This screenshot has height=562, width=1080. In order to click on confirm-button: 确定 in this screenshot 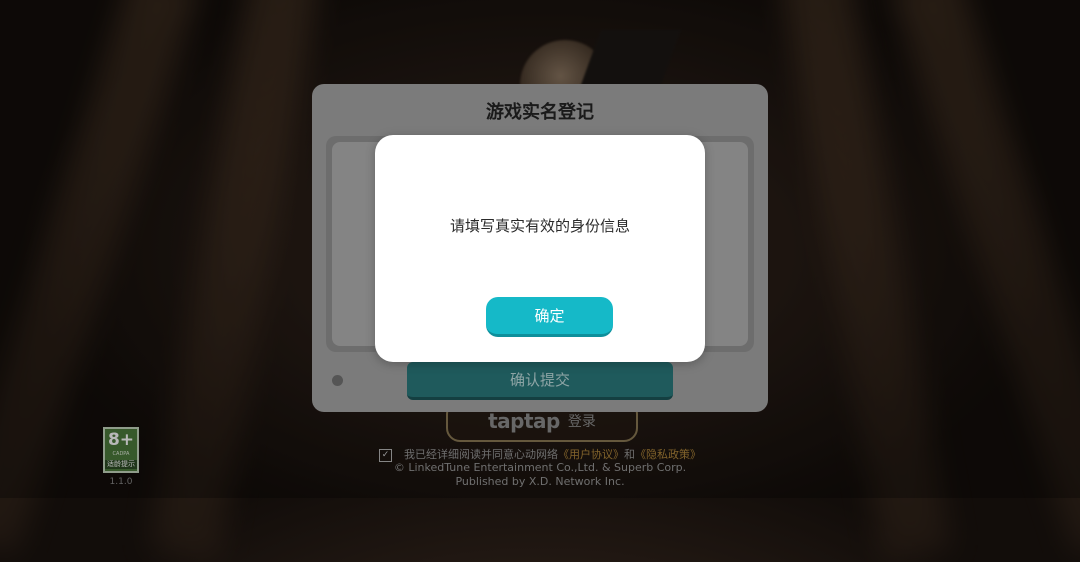, I will do `click(549, 317)`.